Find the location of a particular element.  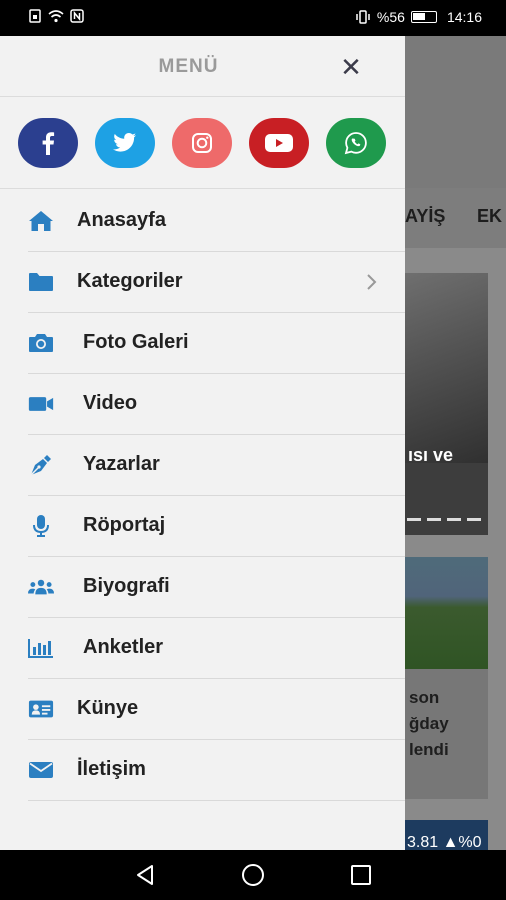

menu-item-foto-galeri: Foto Galeri is located at coordinates (202, 343).